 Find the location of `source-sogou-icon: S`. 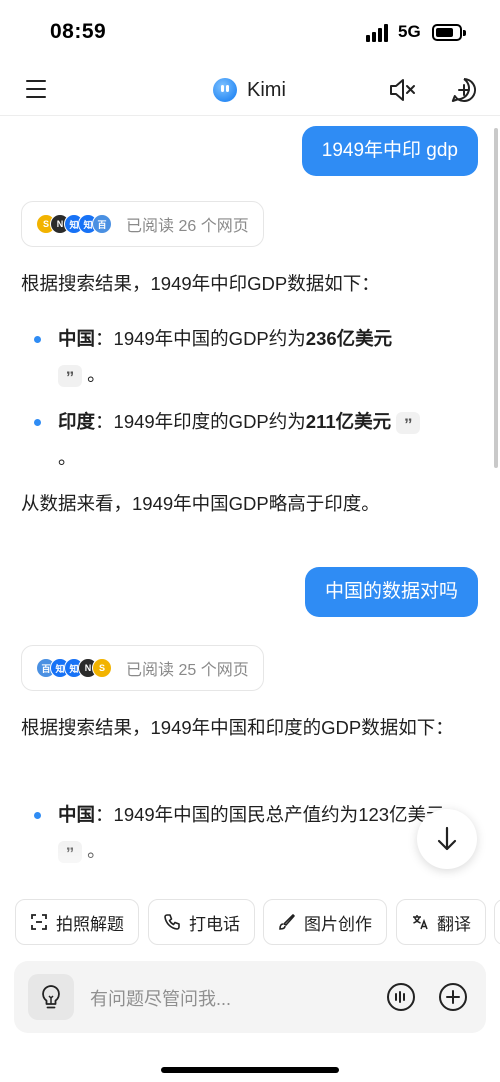

source-sogou-icon: S is located at coordinates (102, 668).